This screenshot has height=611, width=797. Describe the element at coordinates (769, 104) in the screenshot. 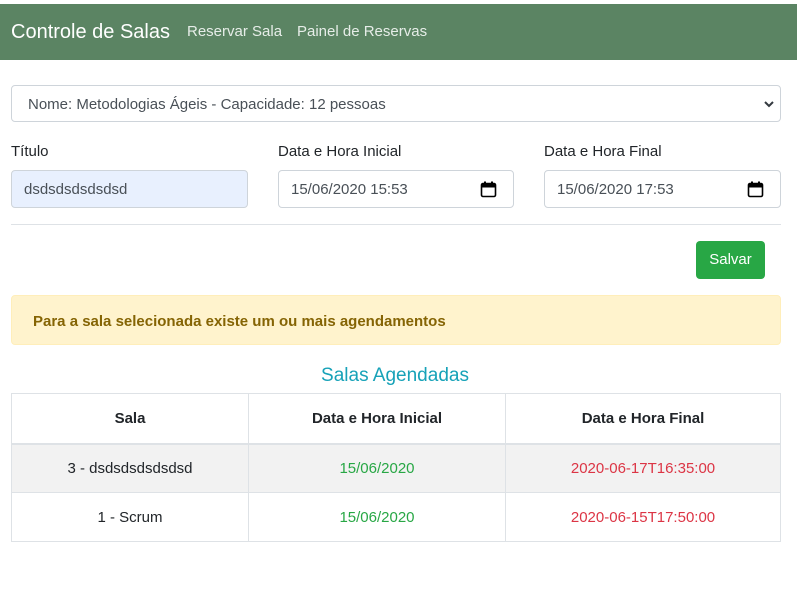

I see `chevron-down-icon` at that location.